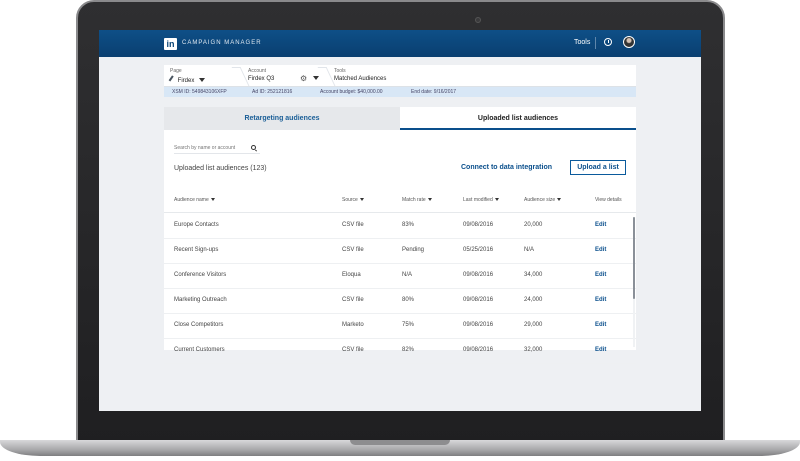  What do you see at coordinates (533, 225) in the screenshot?
I see `audience-size-cell: 20,000` at bounding box center [533, 225].